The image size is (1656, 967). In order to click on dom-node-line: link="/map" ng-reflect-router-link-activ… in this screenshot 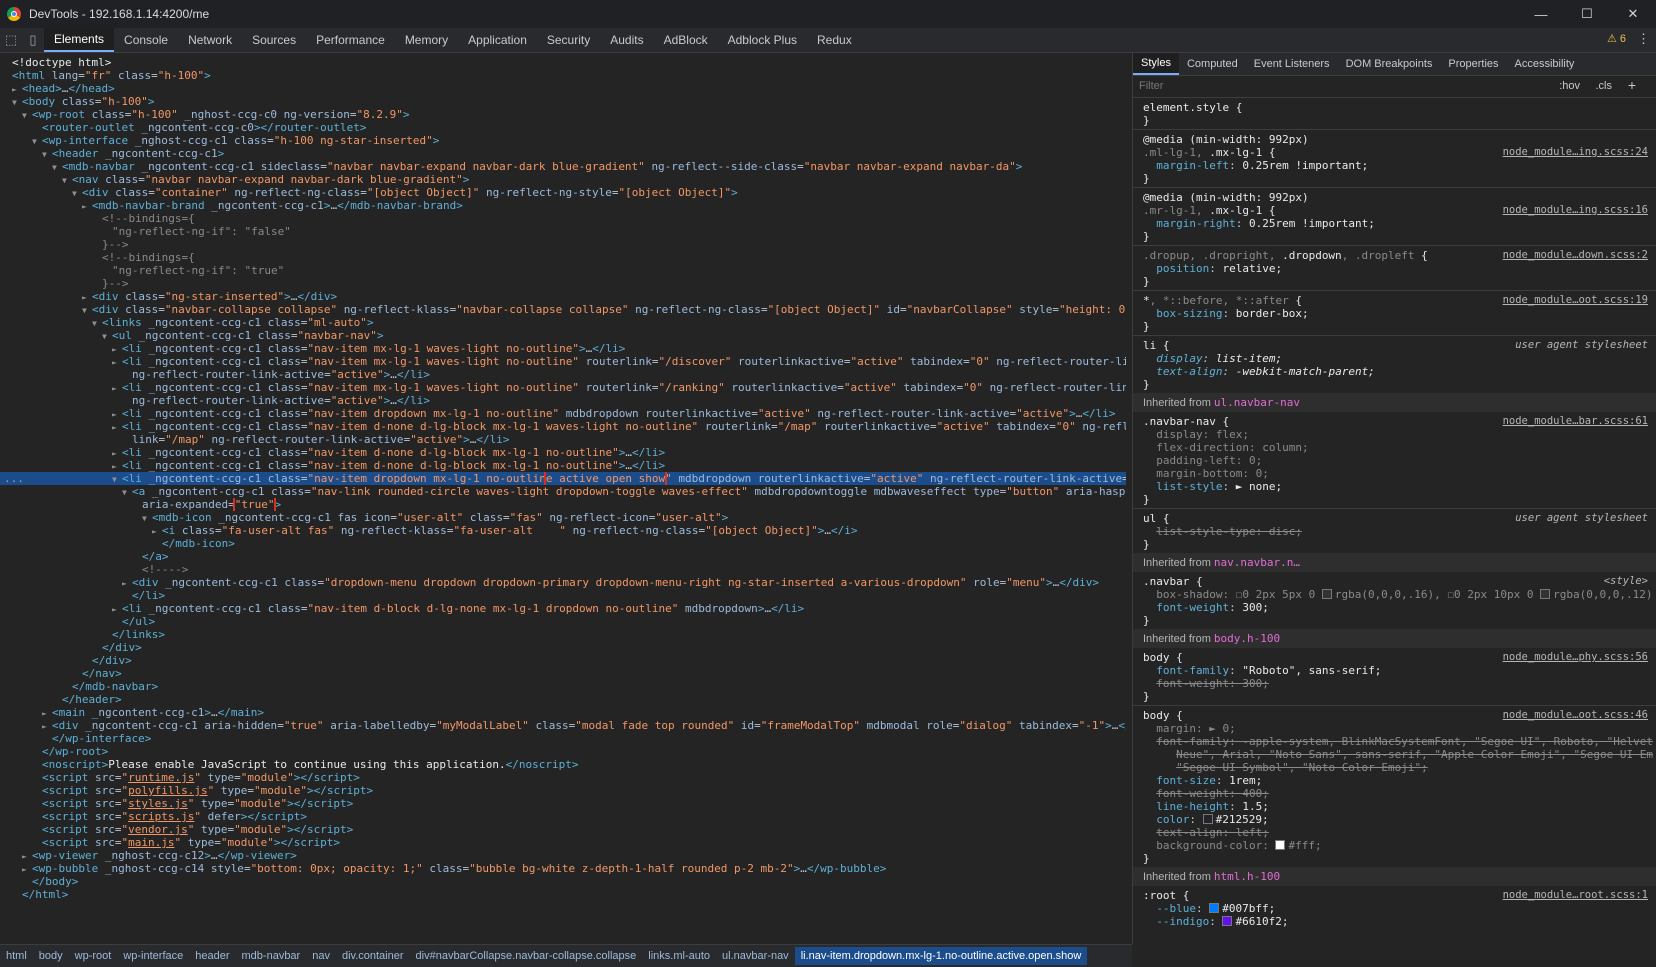, I will do `click(563, 439)`.